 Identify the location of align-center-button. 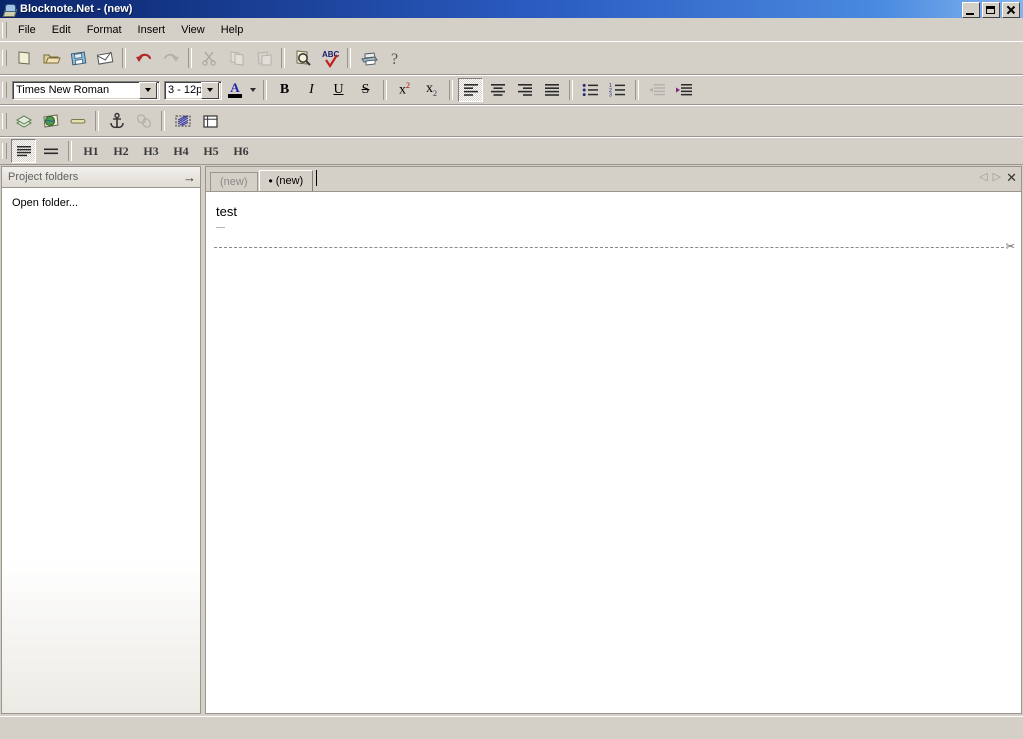
(497, 90).